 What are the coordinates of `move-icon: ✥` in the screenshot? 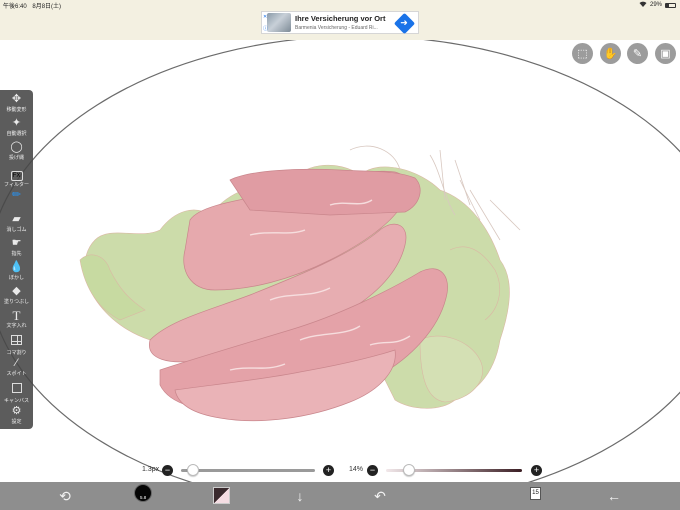 It's located at (16, 99).